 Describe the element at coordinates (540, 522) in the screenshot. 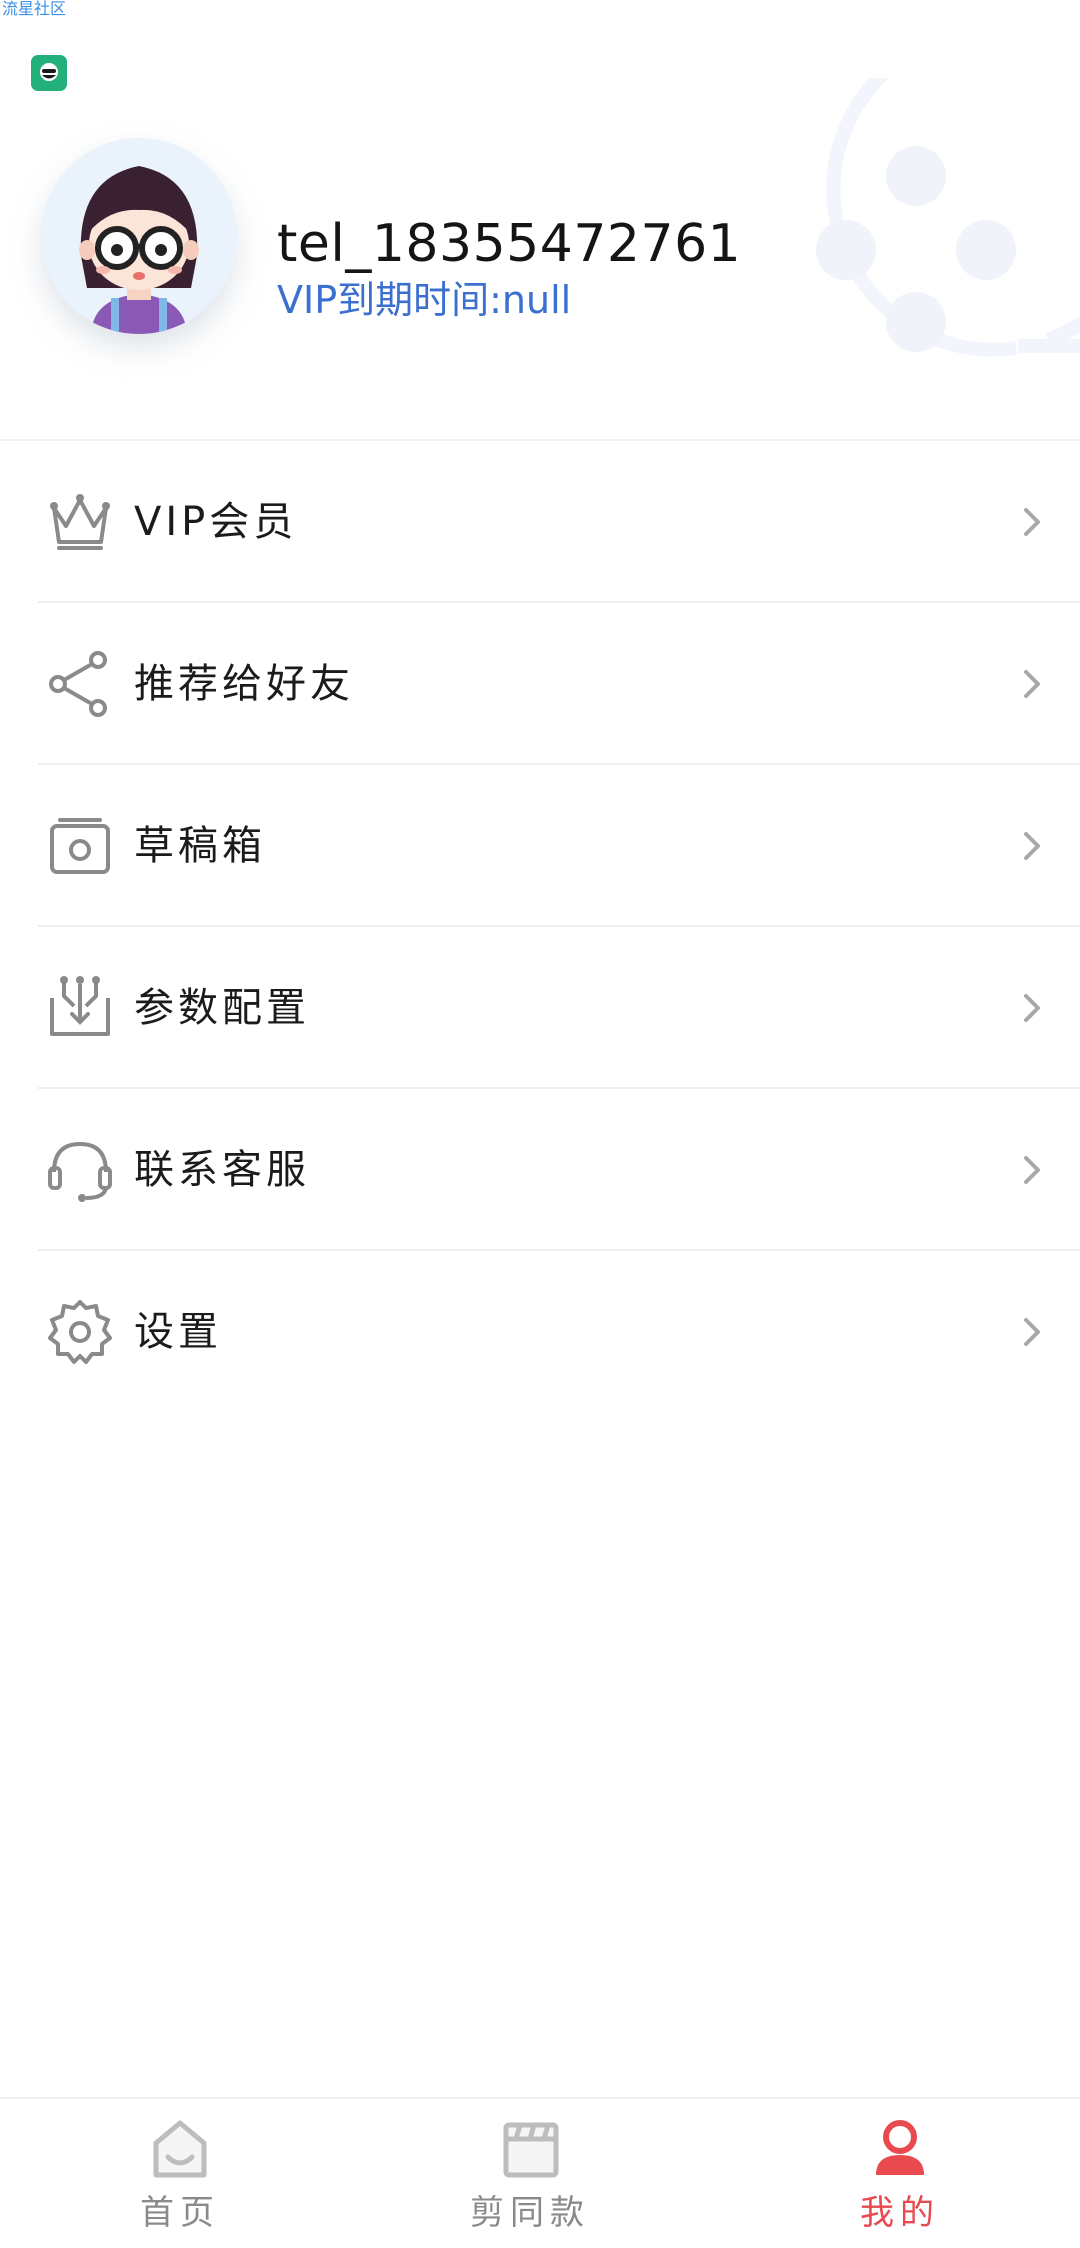

I see `menu-item-vip: VIP会员` at that location.